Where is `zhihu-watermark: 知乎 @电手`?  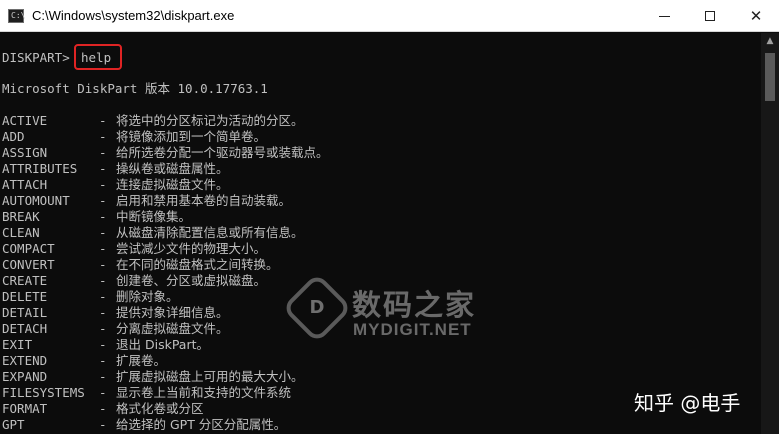 zhihu-watermark: 知乎 @电手 is located at coordinates (687, 403).